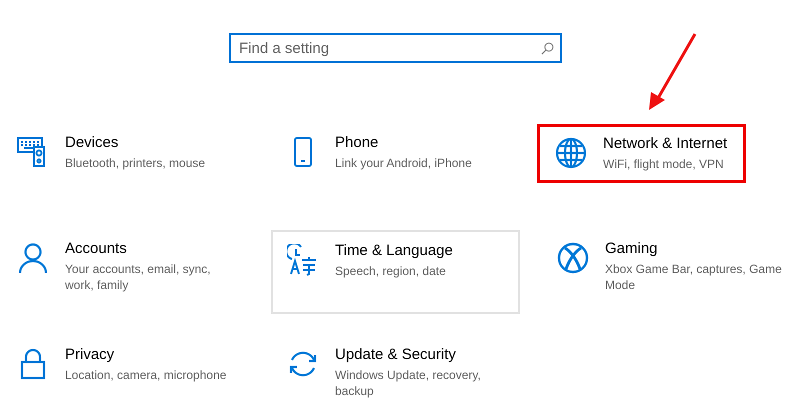  Describe the element at coordinates (391, 271) in the screenshot. I see `tile-description: Speech, region, date` at that location.